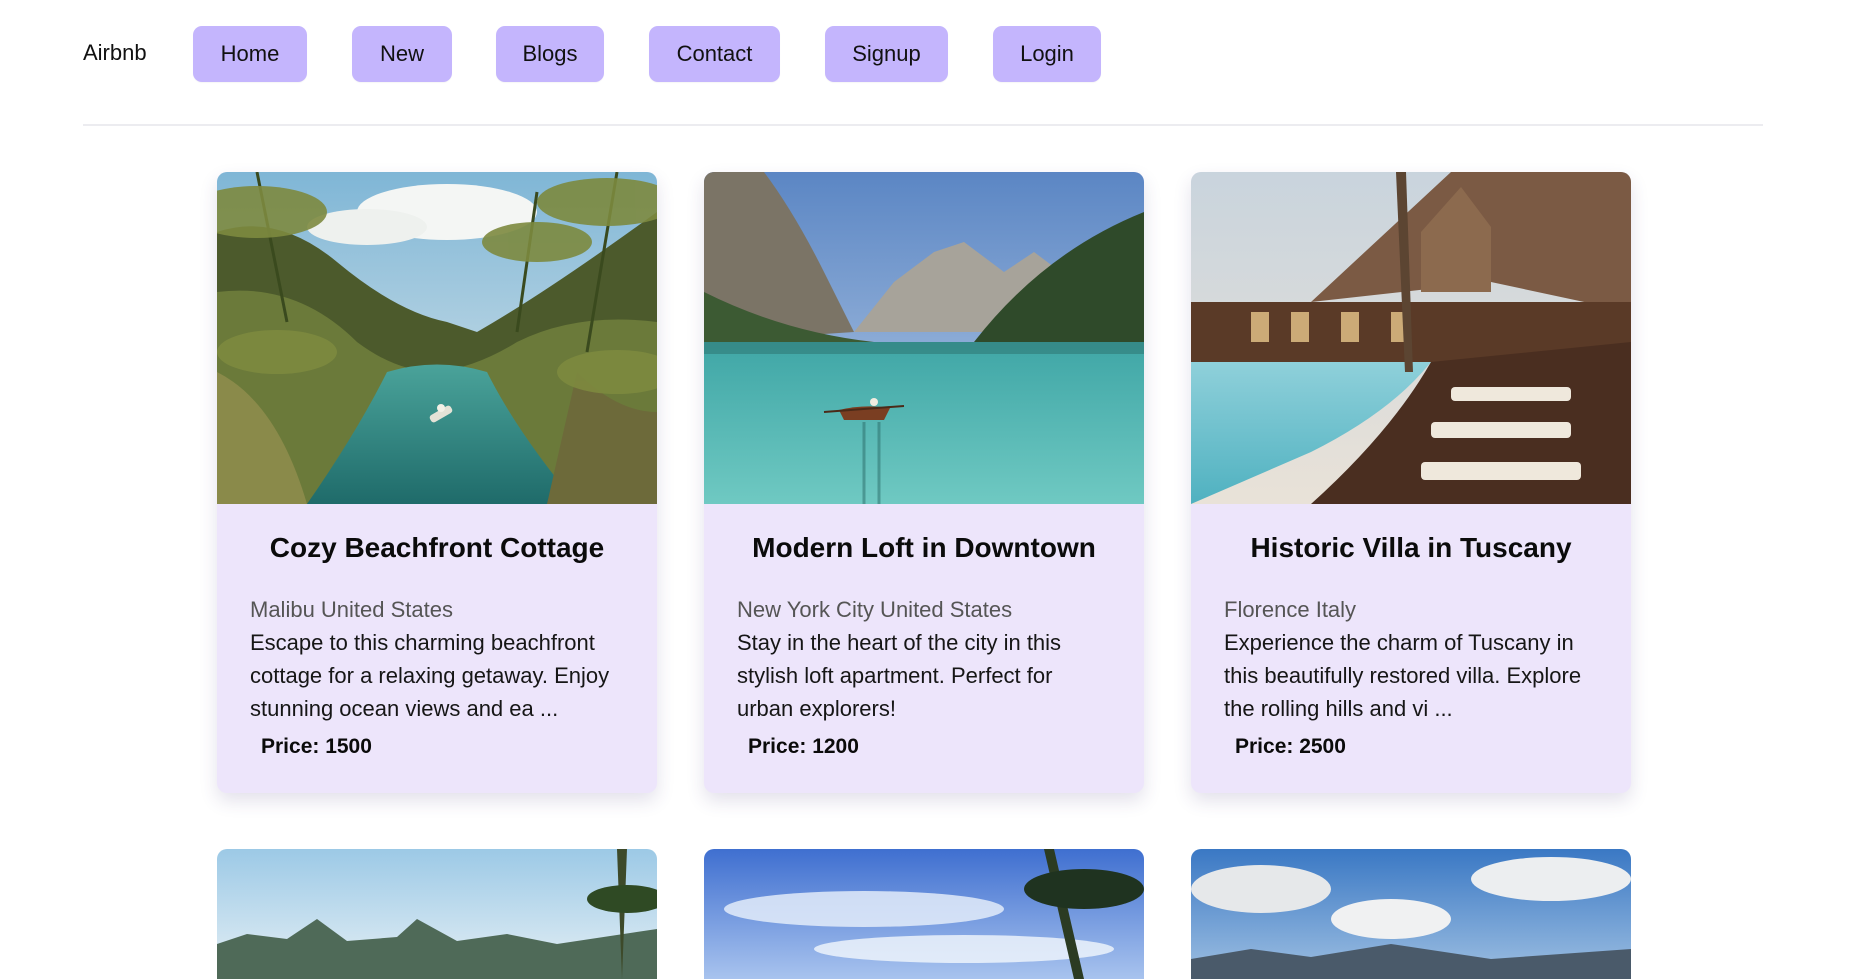  Describe the element at coordinates (1290, 609) in the screenshot. I see `listing-location: Florence Italy` at that location.